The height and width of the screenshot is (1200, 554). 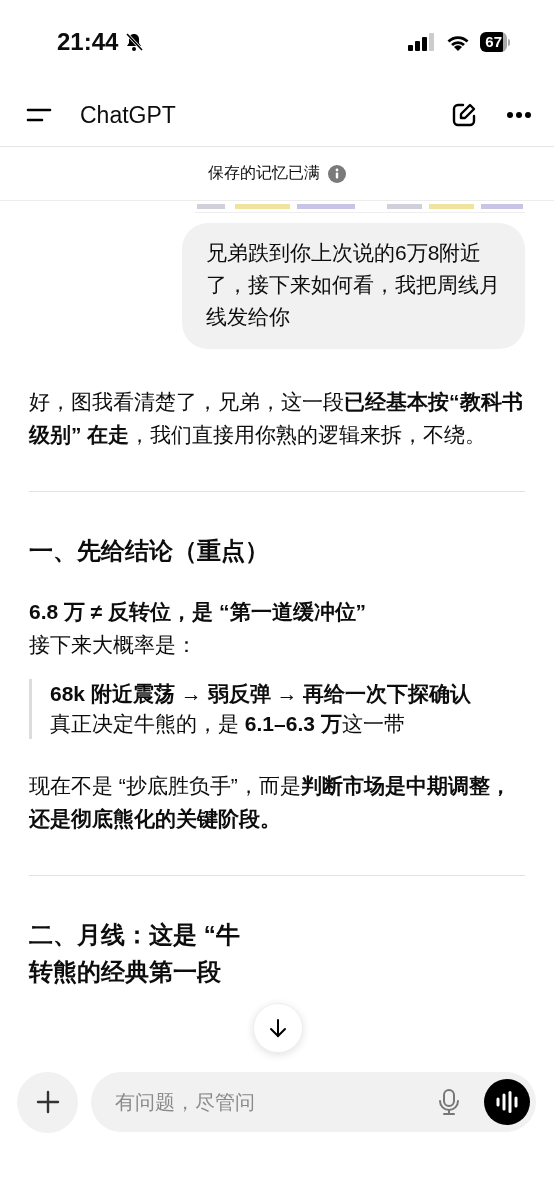 I want to click on app-title: ChatGPT, so click(x=128, y=115).